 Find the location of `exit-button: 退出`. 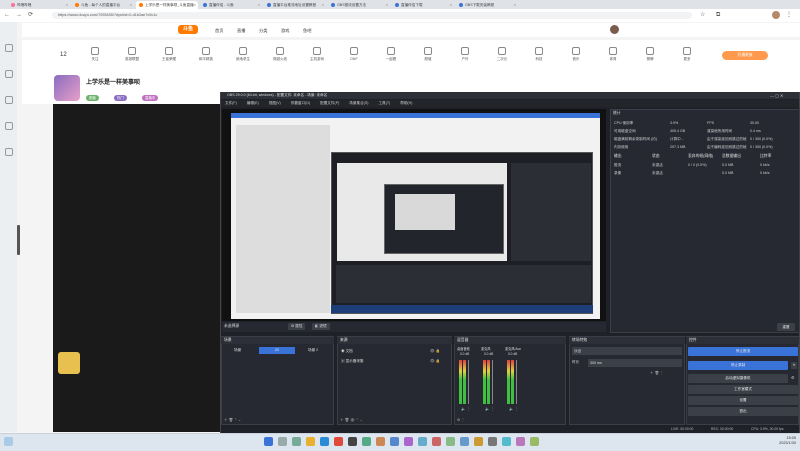

exit-button: 退出 is located at coordinates (743, 411).